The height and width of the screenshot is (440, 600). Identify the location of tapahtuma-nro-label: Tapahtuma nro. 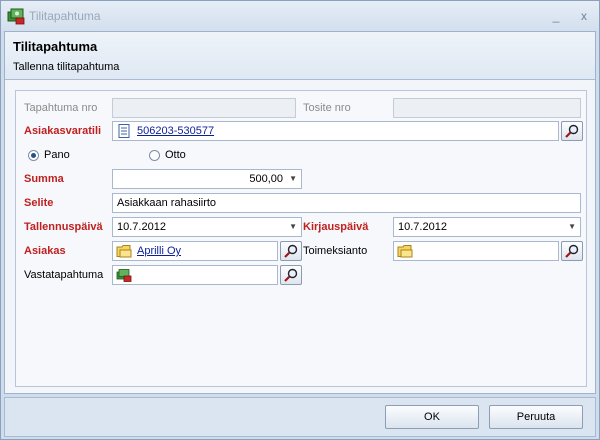
(61, 108).